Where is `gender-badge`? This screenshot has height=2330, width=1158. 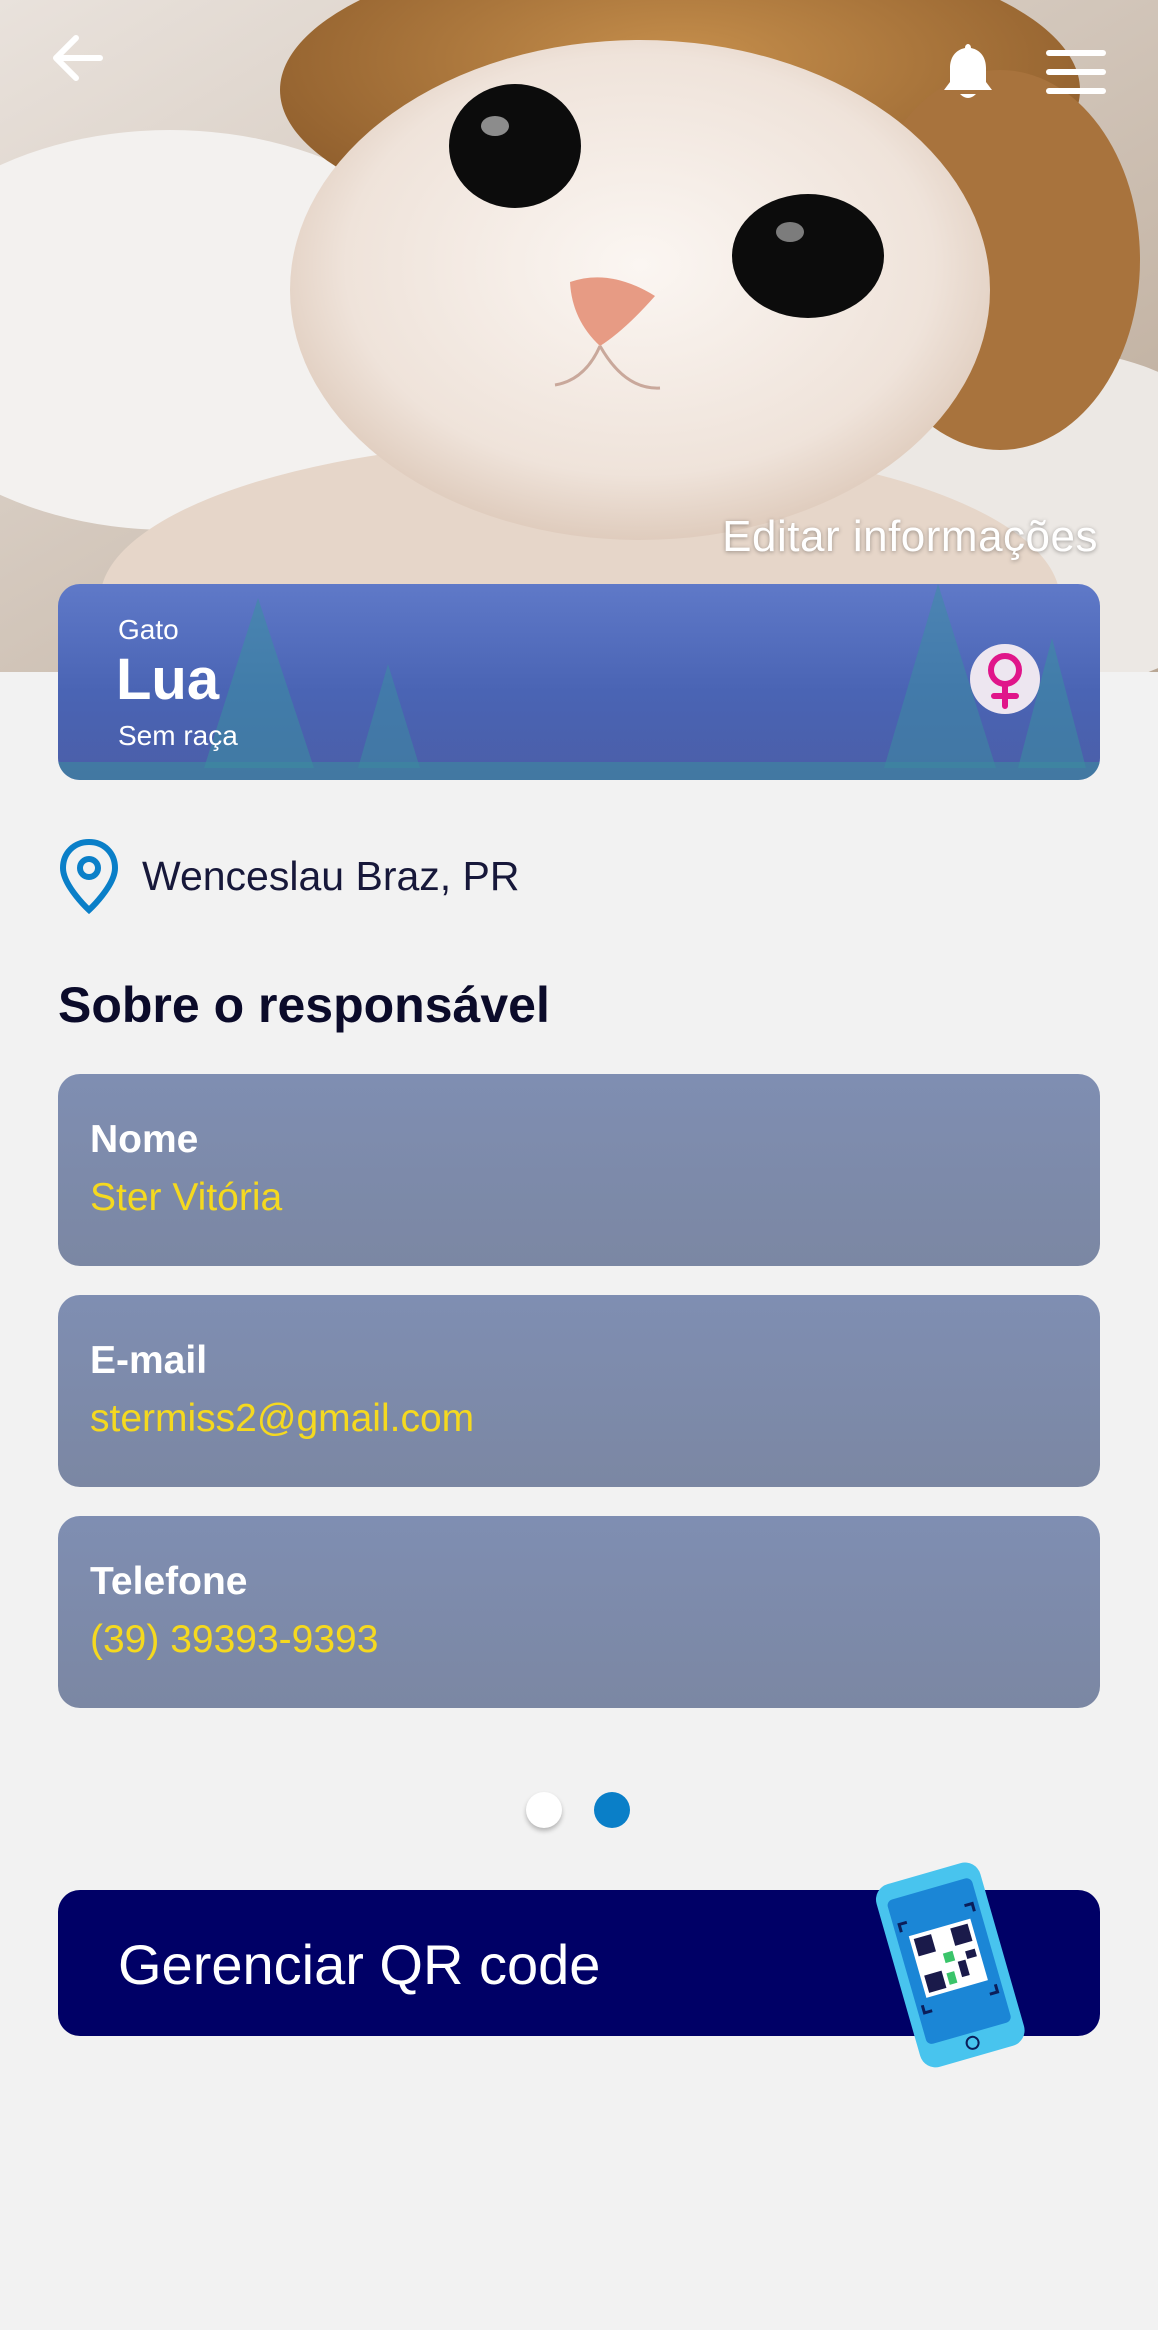
gender-badge is located at coordinates (1005, 679).